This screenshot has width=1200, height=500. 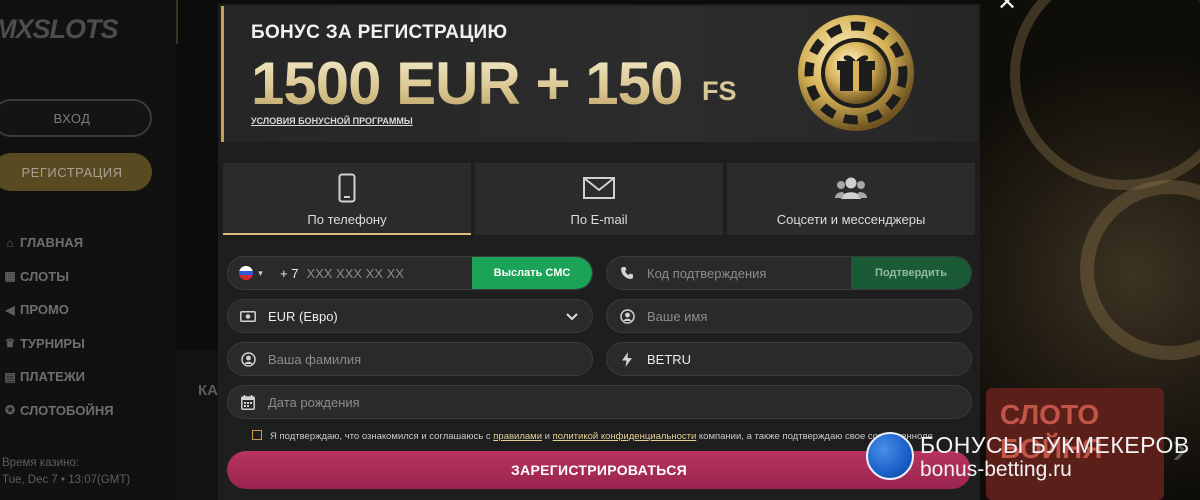 I want to click on sidebar-item-label: ПЛАТЕЖИ, so click(x=52, y=377).